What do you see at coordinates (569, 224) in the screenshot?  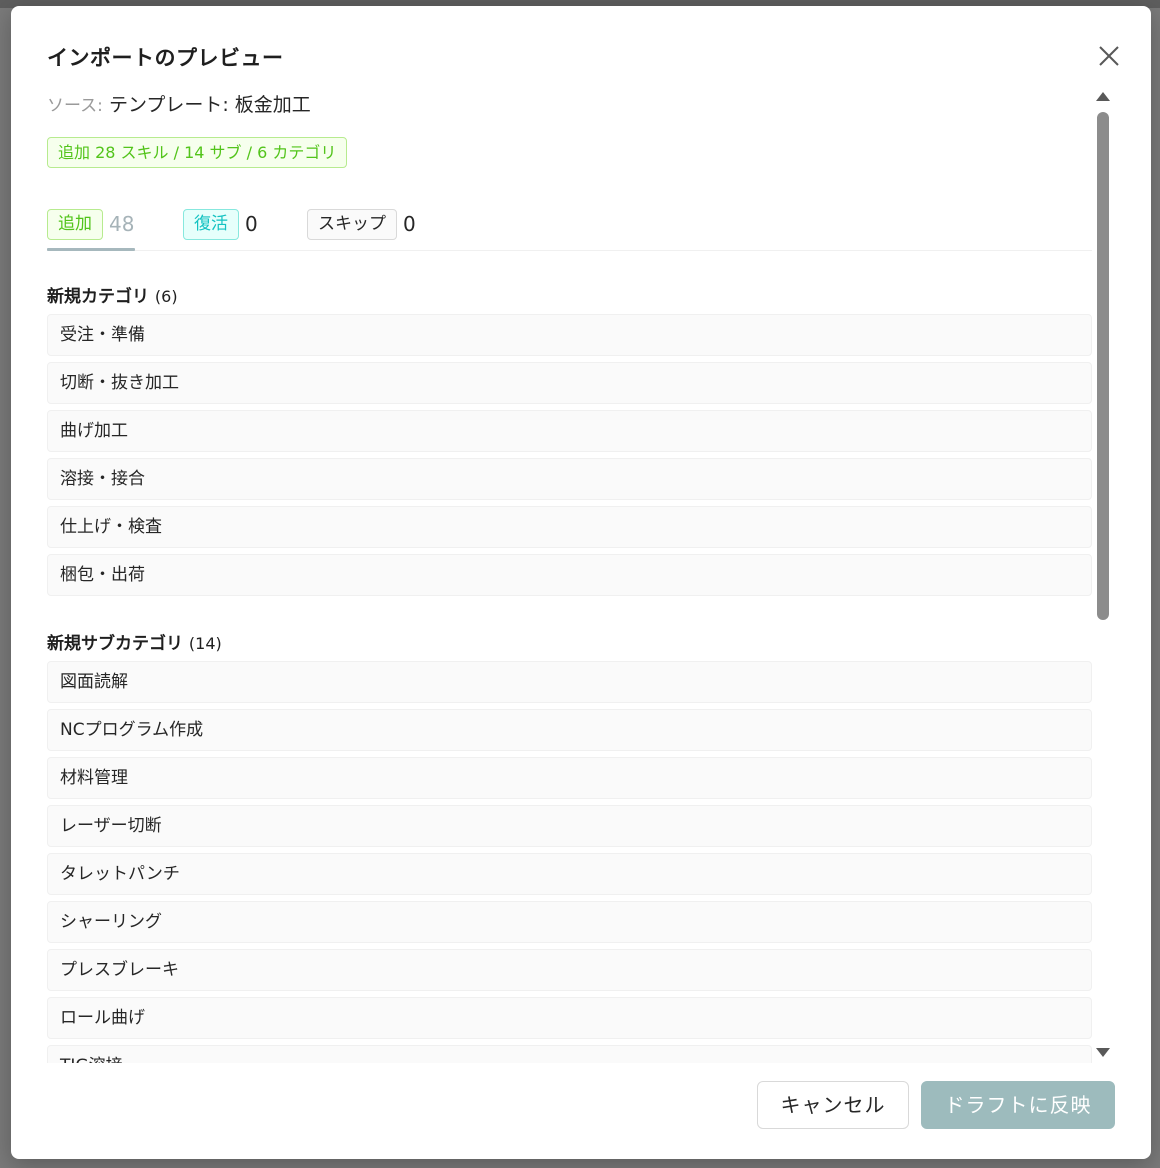 I see `tab-bar: 追加 48 復活 0 スキップ 0` at bounding box center [569, 224].